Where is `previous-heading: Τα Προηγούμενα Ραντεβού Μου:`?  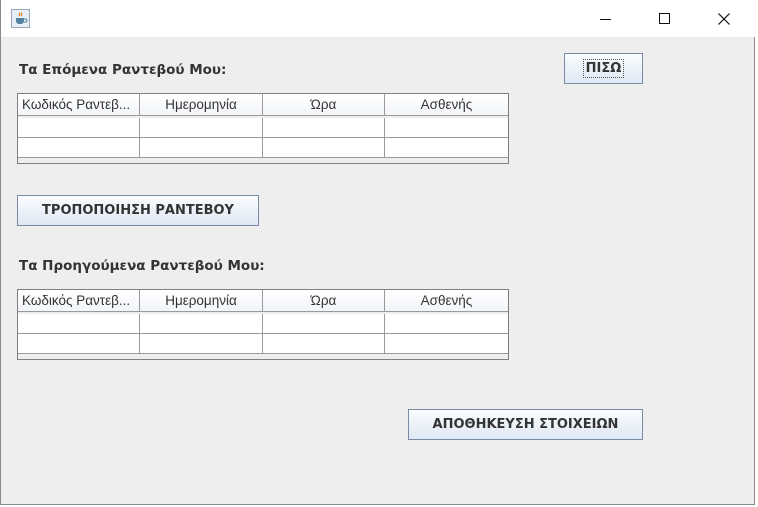 previous-heading: Τα Προηγούμενα Ραντεβού Μου: is located at coordinates (142, 266).